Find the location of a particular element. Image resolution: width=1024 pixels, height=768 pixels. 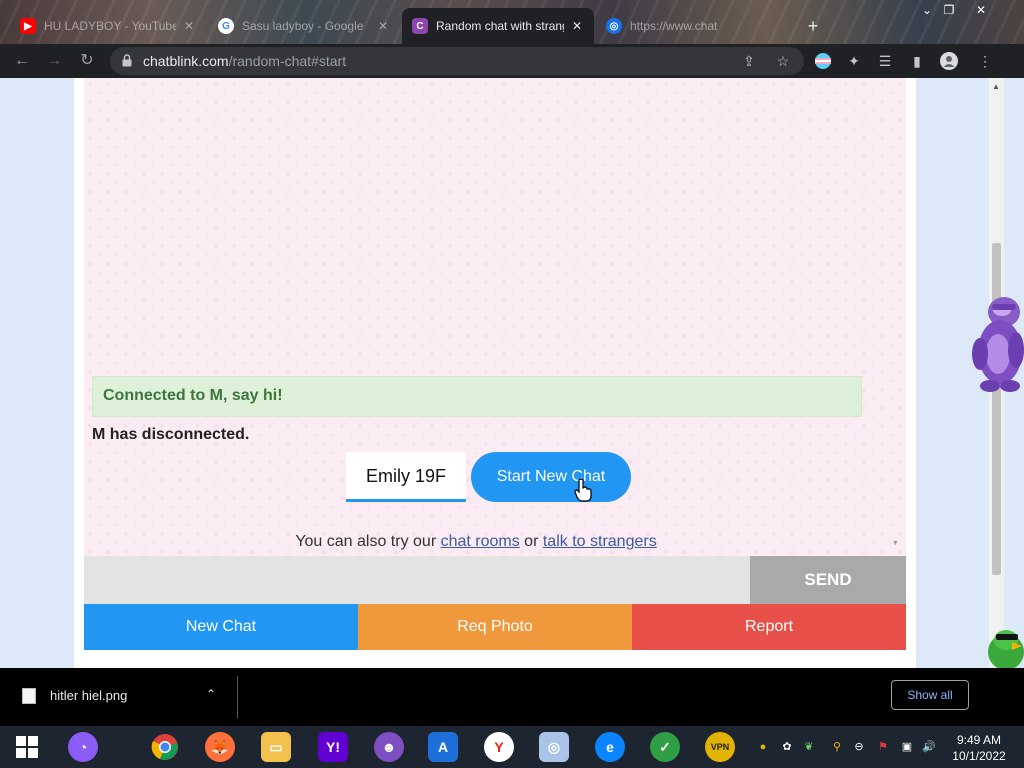

image-file-icon is located at coordinates (29, 696).